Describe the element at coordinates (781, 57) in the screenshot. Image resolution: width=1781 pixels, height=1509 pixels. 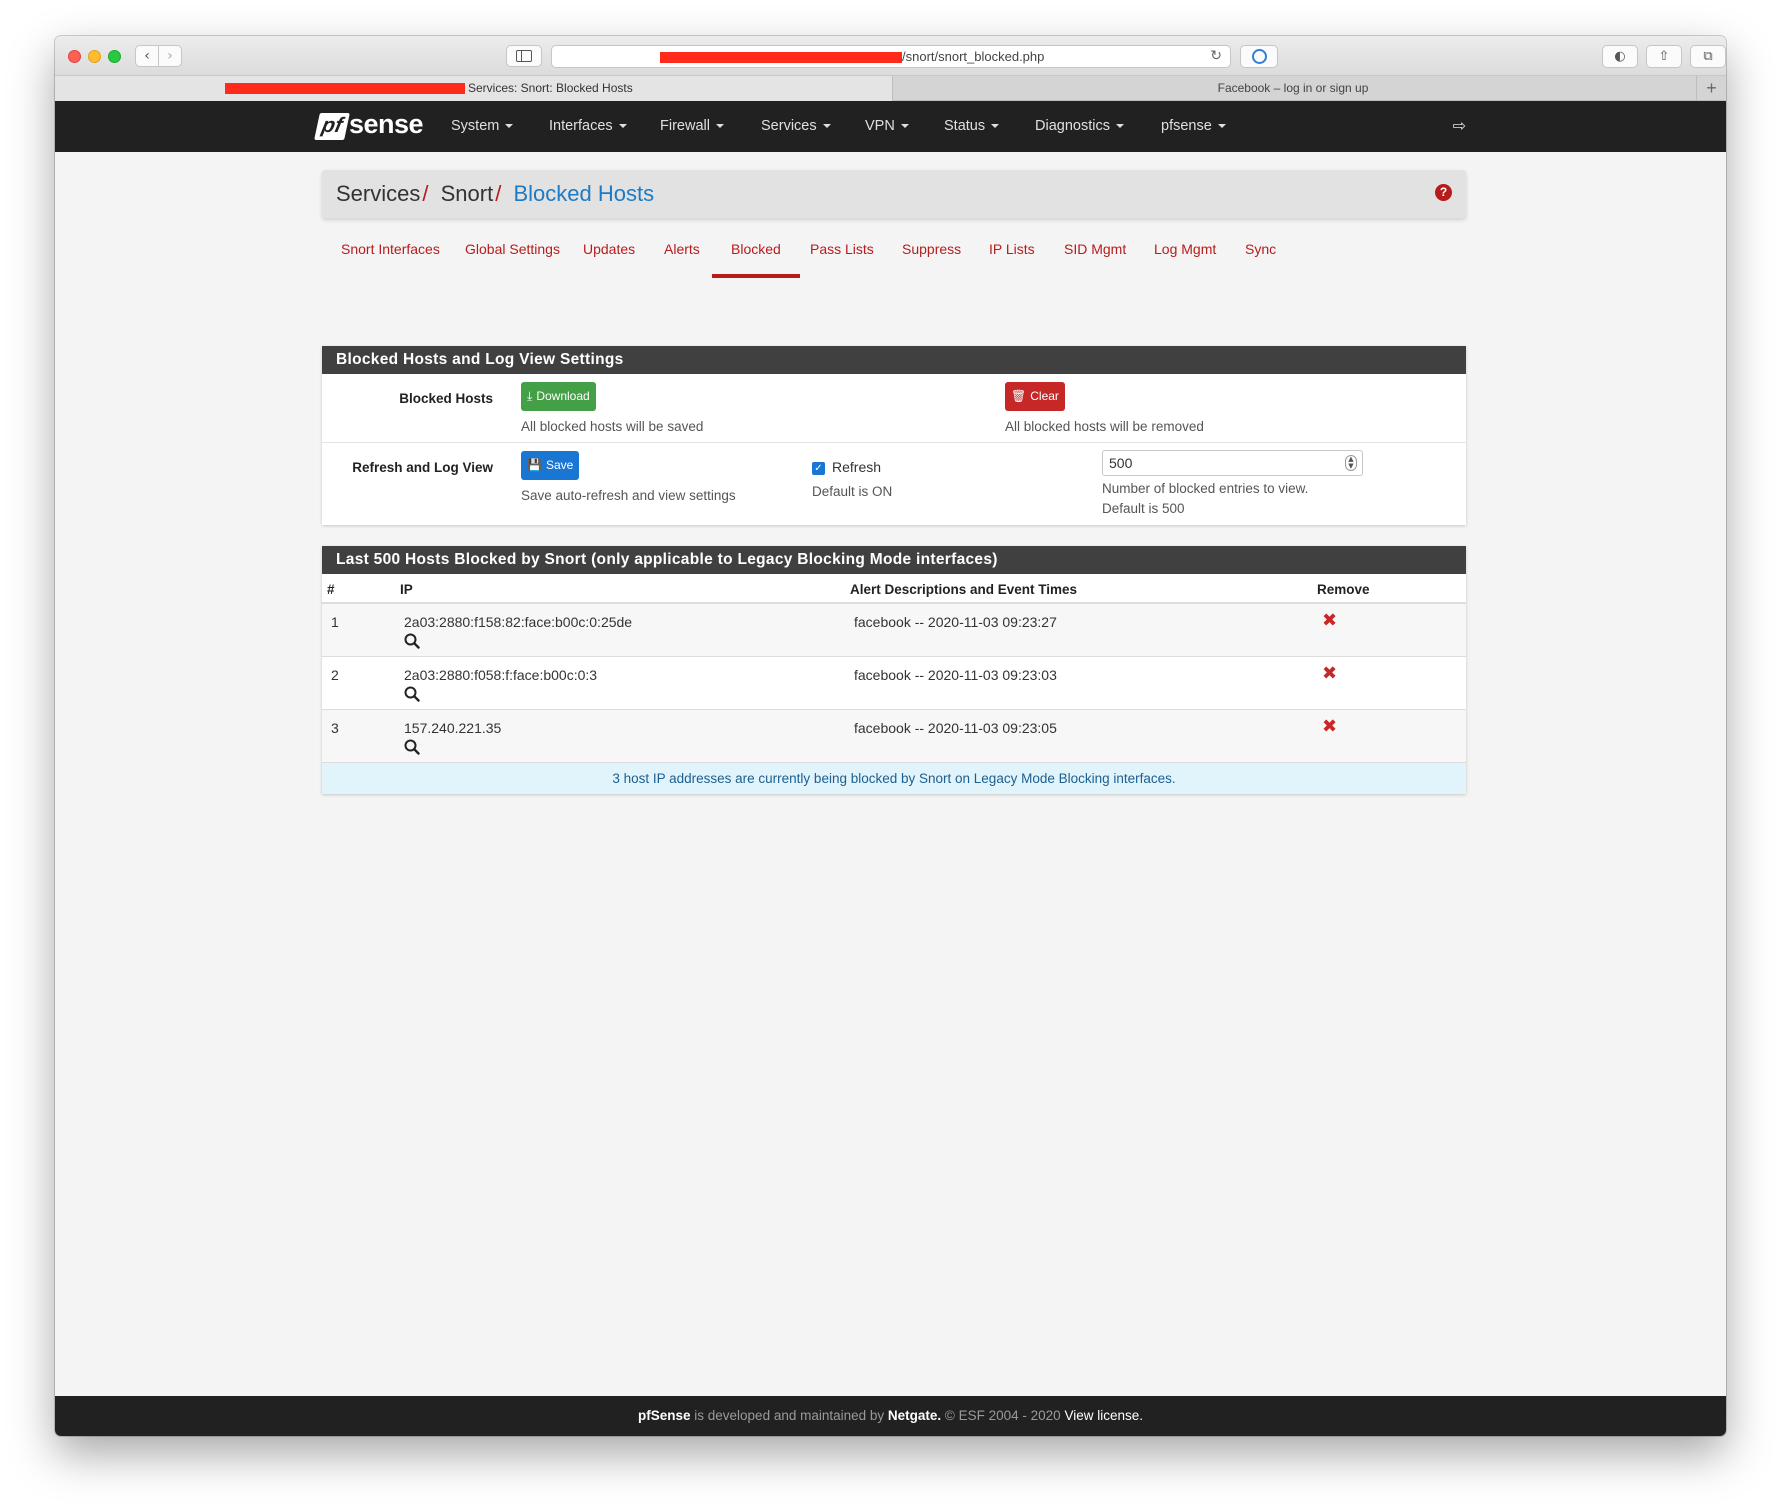
I see `redacted-hostname` at that location.